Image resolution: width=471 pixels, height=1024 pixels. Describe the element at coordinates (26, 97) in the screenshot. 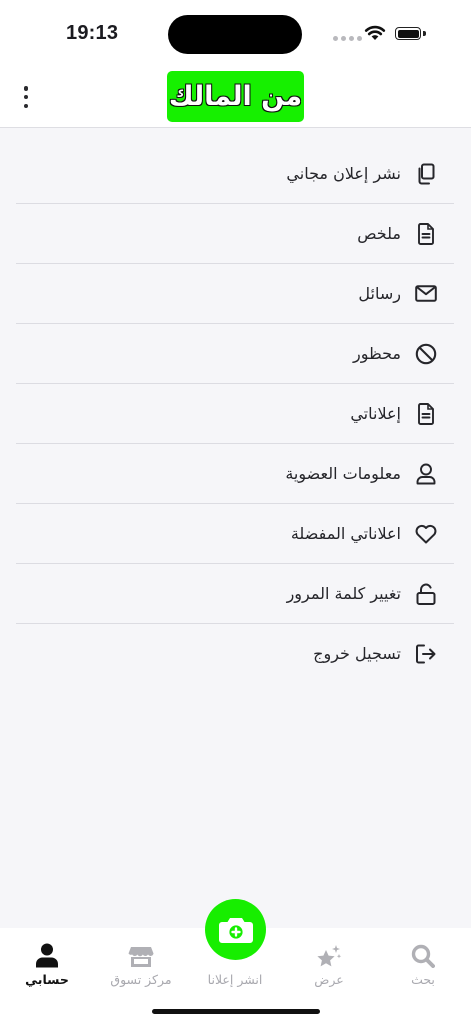

I see `more-options-icon` at that location.